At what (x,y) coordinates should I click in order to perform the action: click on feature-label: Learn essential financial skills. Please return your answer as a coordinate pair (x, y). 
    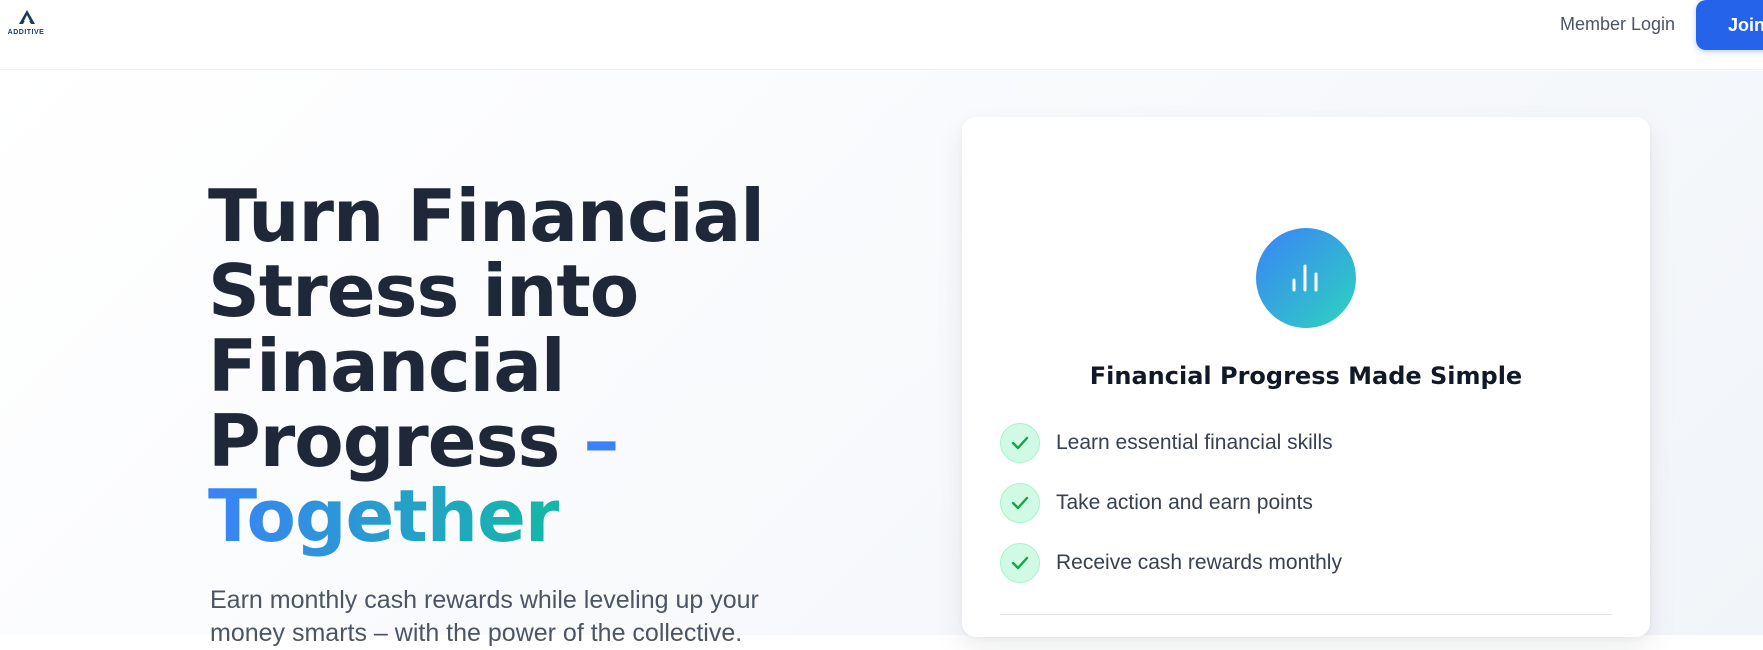
    Looking at the image, I should click on (1194, 442).